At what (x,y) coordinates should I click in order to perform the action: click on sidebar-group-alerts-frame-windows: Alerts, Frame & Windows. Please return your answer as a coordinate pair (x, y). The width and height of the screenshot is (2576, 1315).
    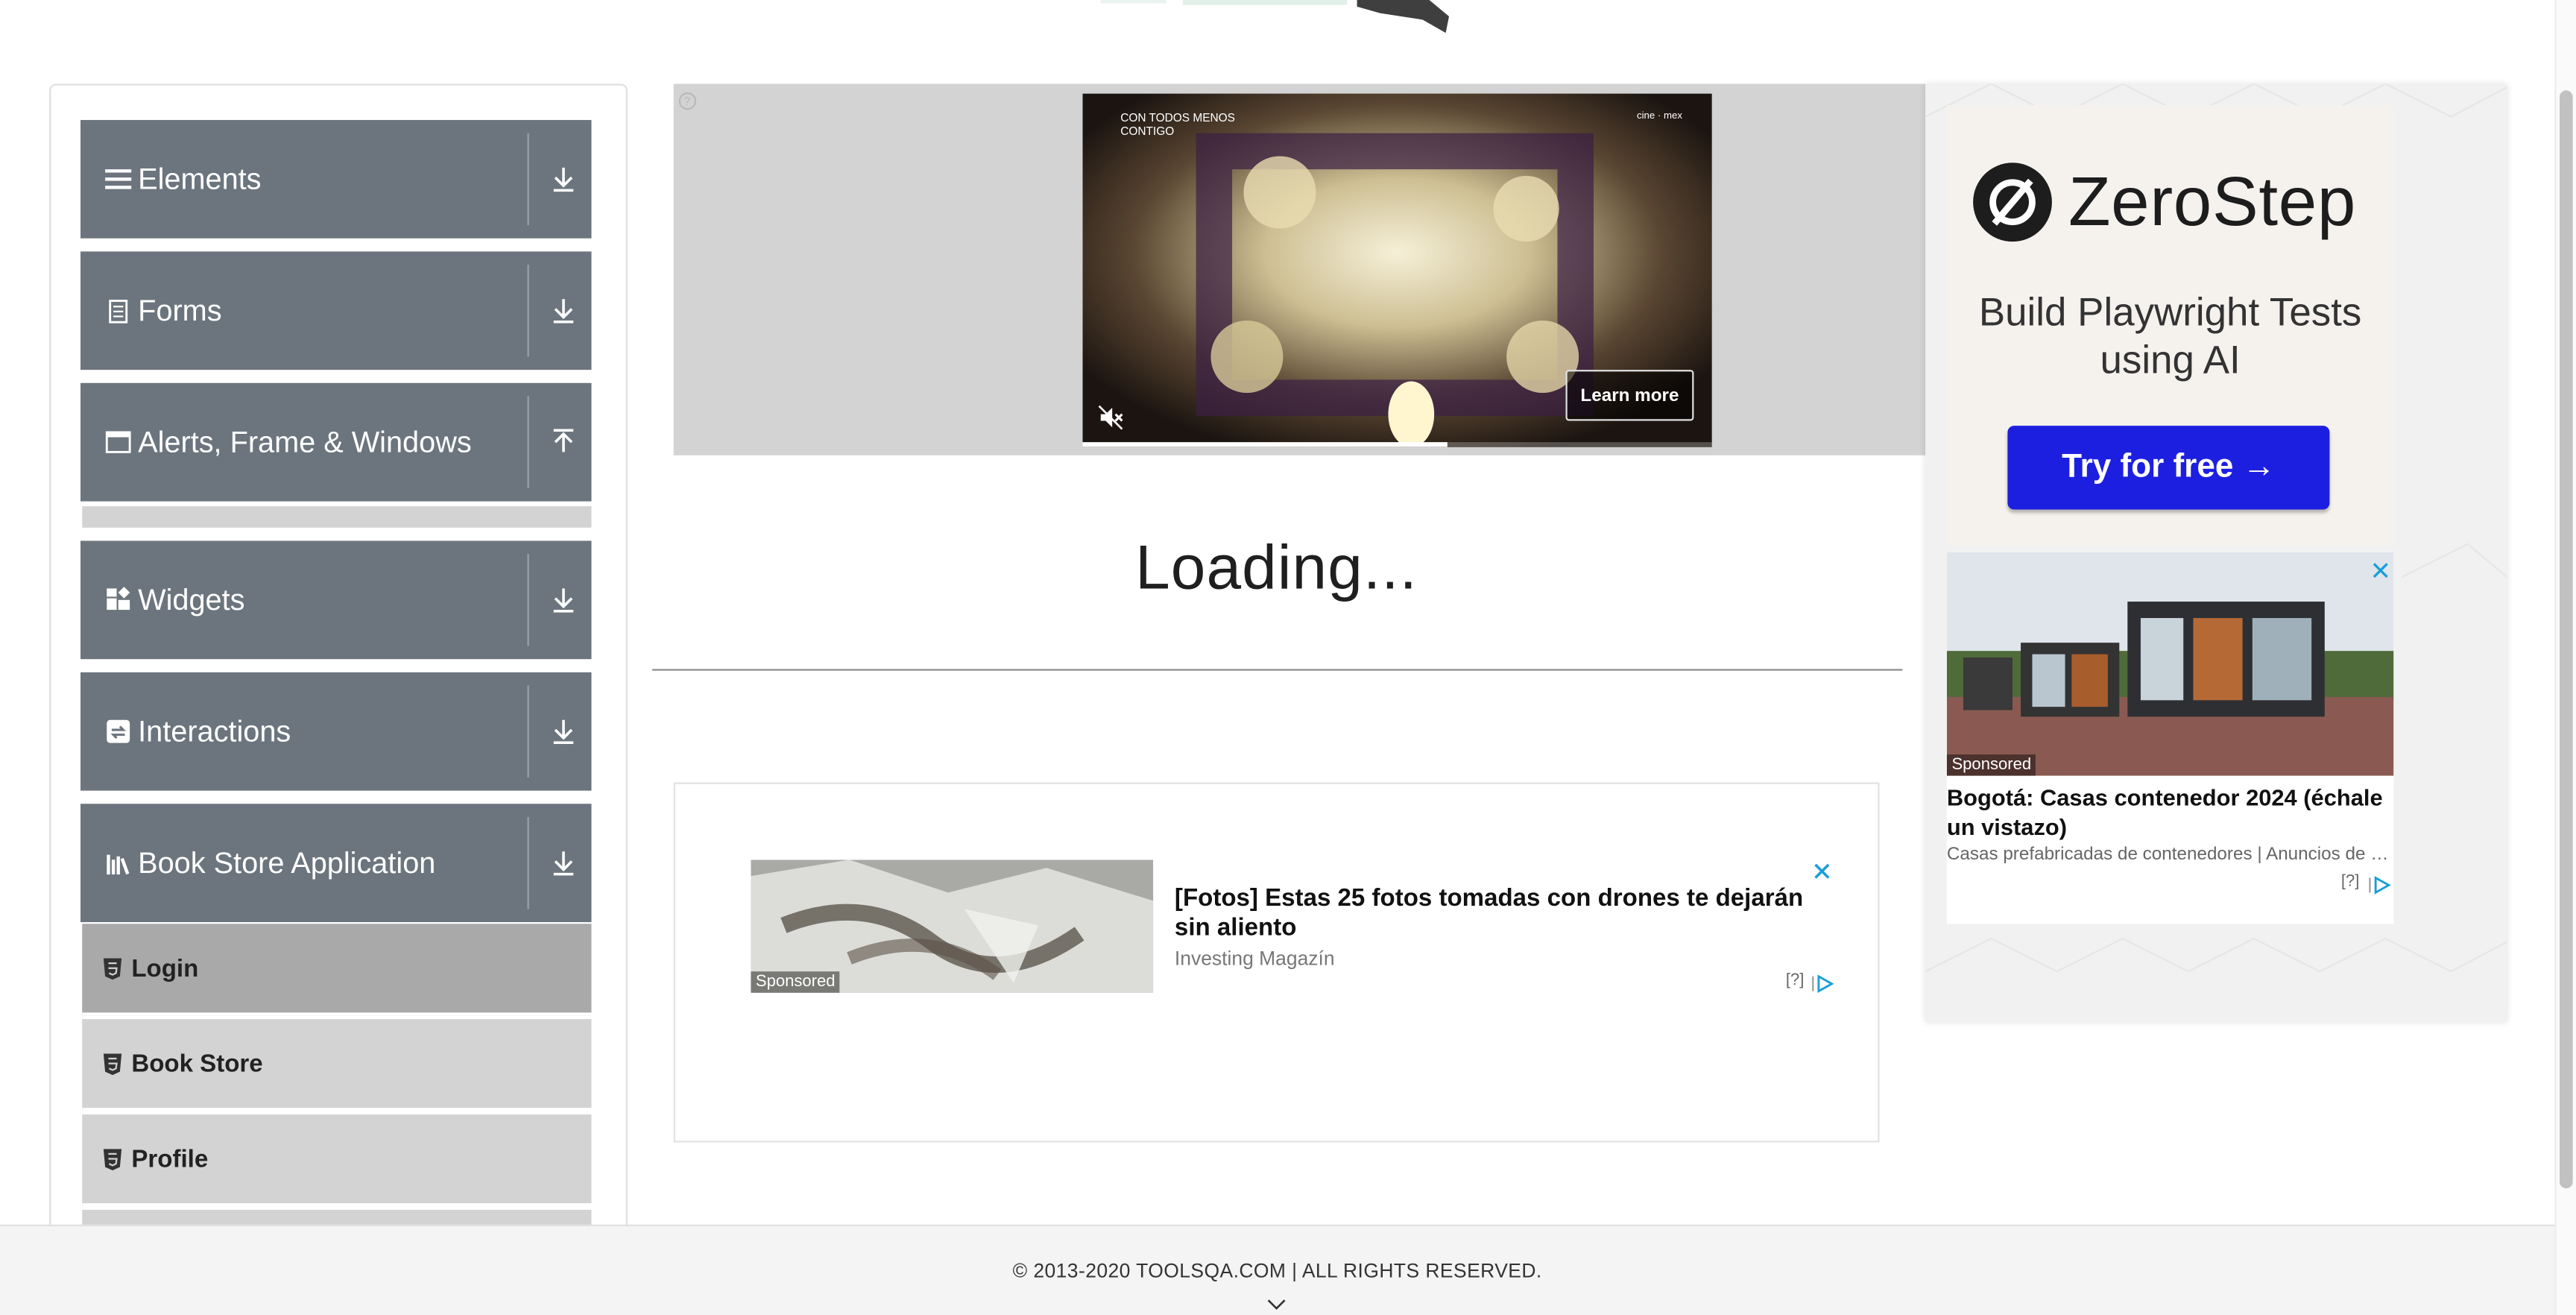
    Looking at the image, I should click on (336, 442).